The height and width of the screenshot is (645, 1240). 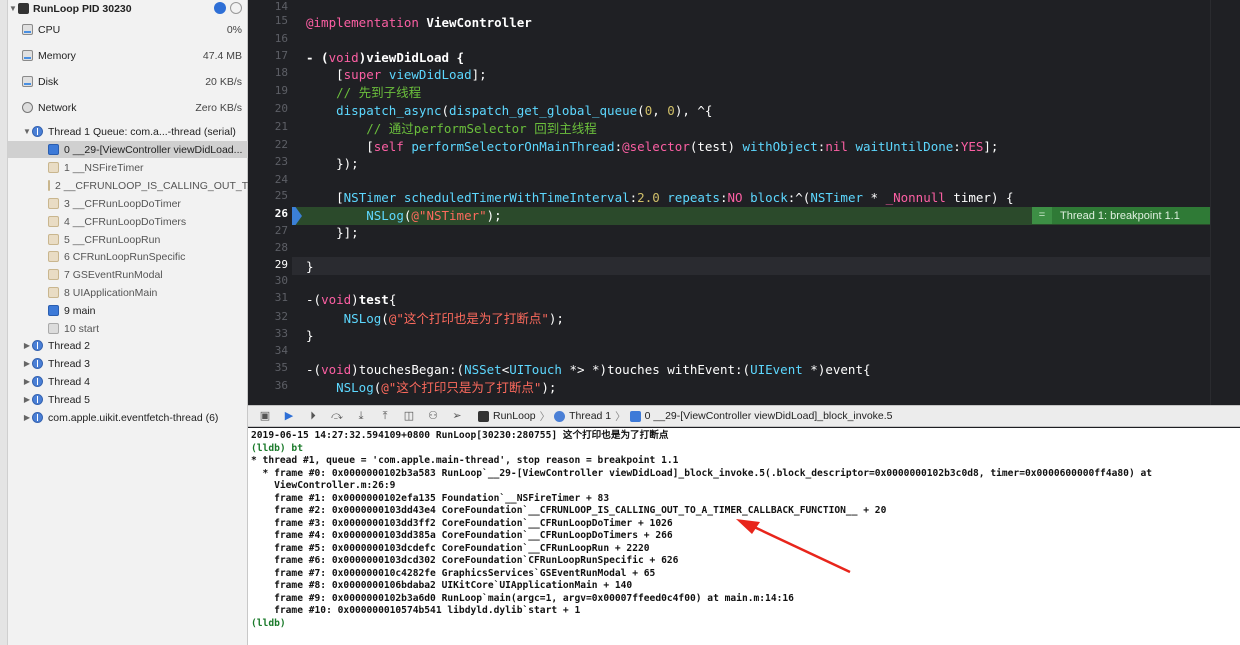 What do you see at coordinates (268, 317) in the screenshot?
I see `line-number: 32` at bounding box center [268, 317].